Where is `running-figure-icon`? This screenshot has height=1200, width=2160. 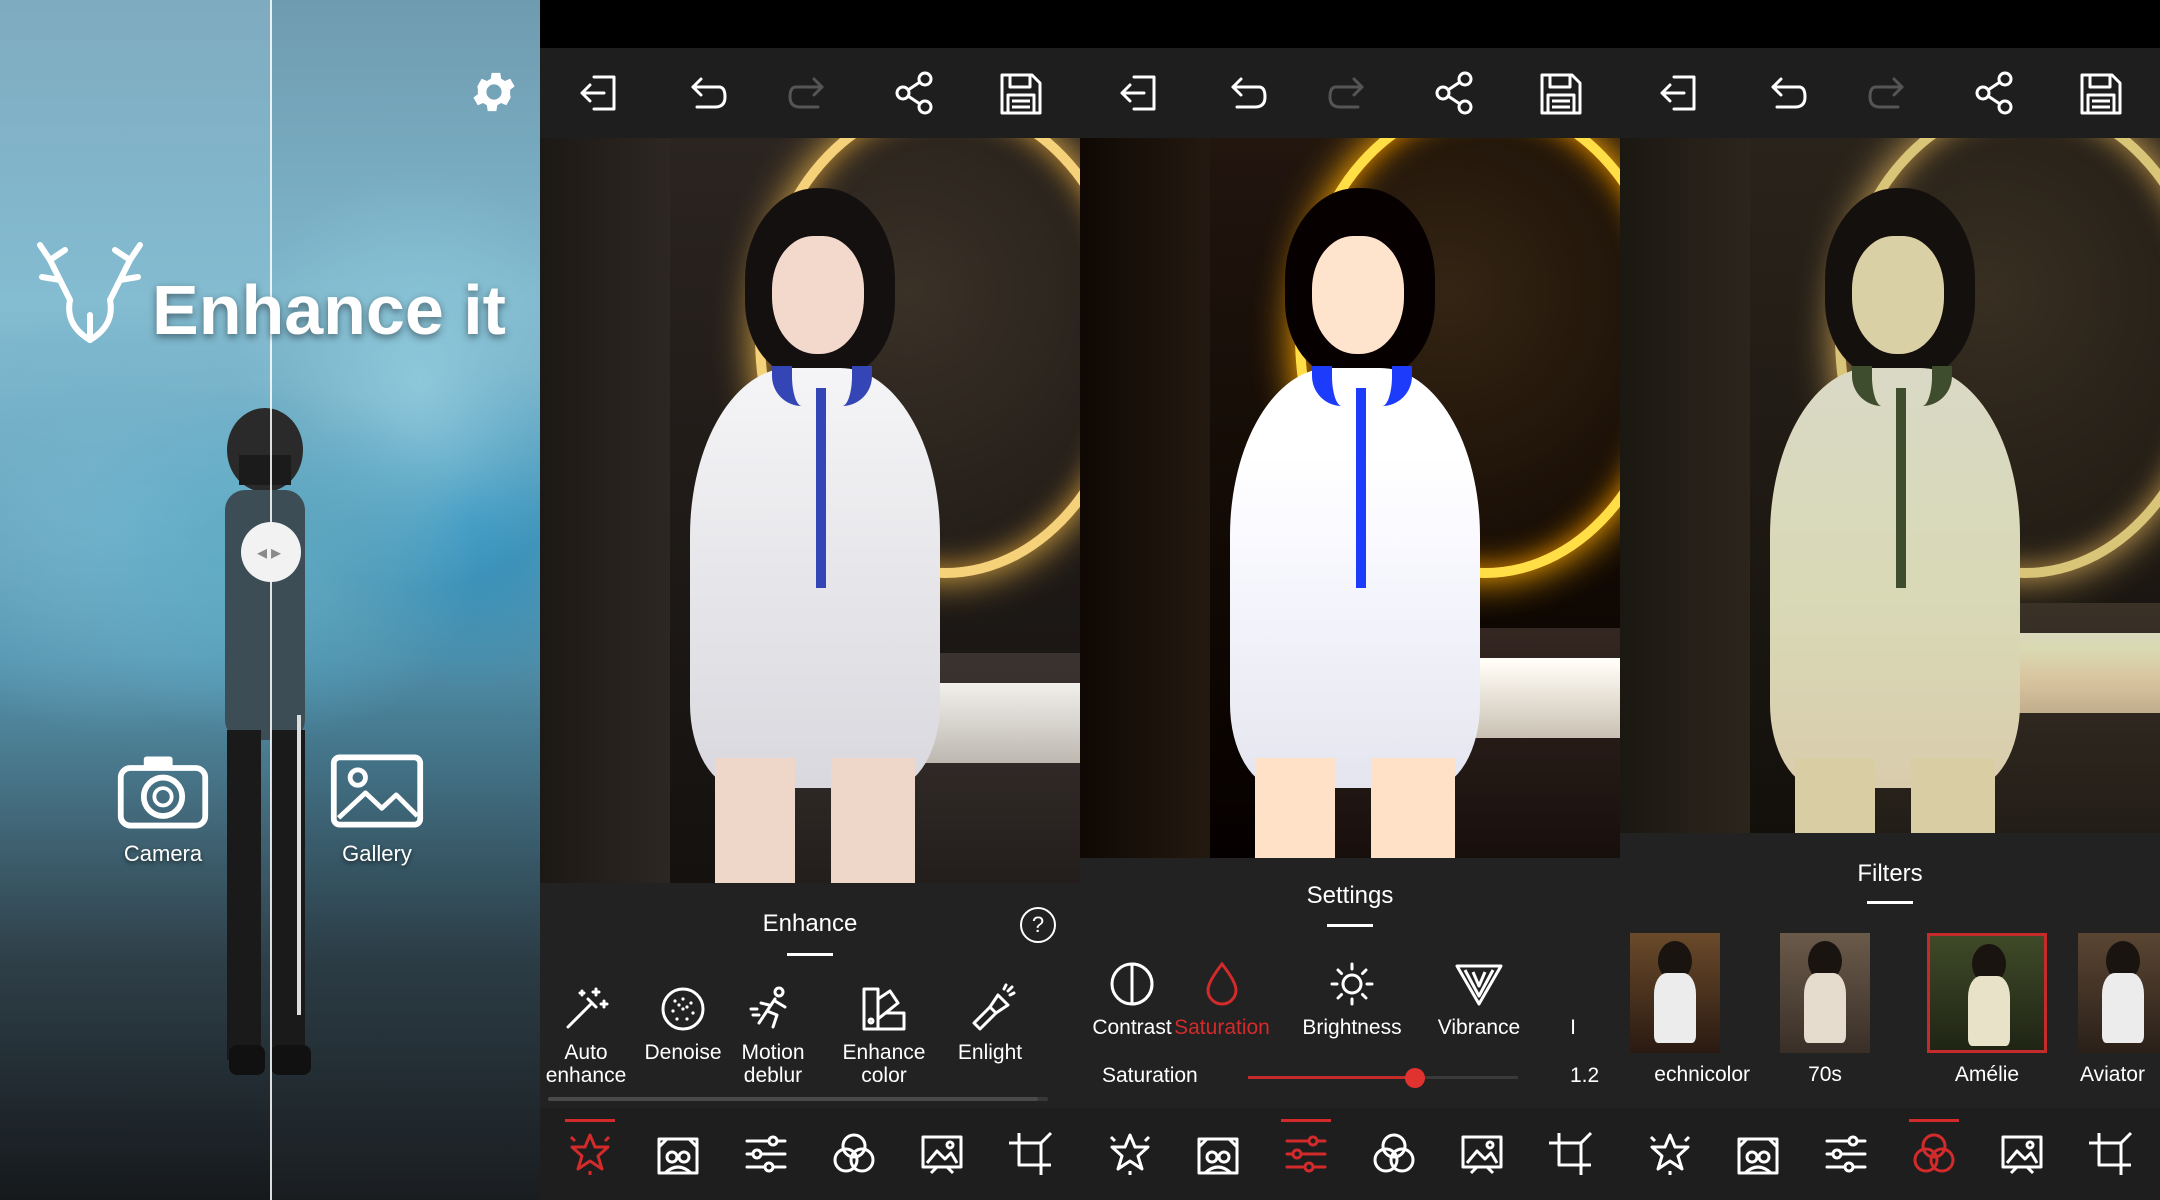
running-figure-icon is located at coordinates (768, 1007).